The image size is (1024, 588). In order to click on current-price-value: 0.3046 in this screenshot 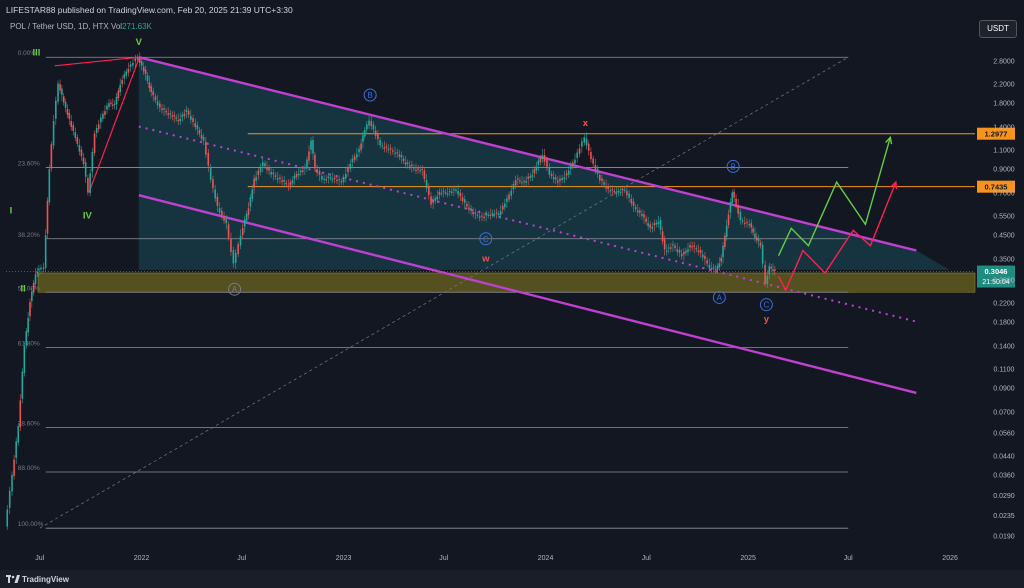, I will do `click(996, 271)`.